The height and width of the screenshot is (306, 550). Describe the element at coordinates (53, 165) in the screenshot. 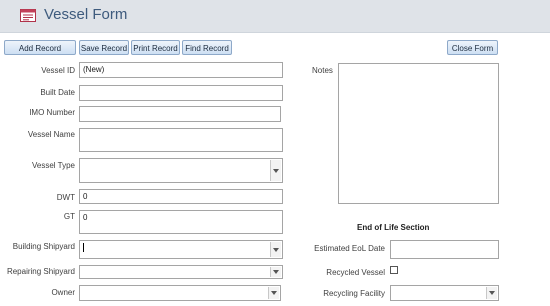

I see `vessel-type-label: Vessel Type` at that location.